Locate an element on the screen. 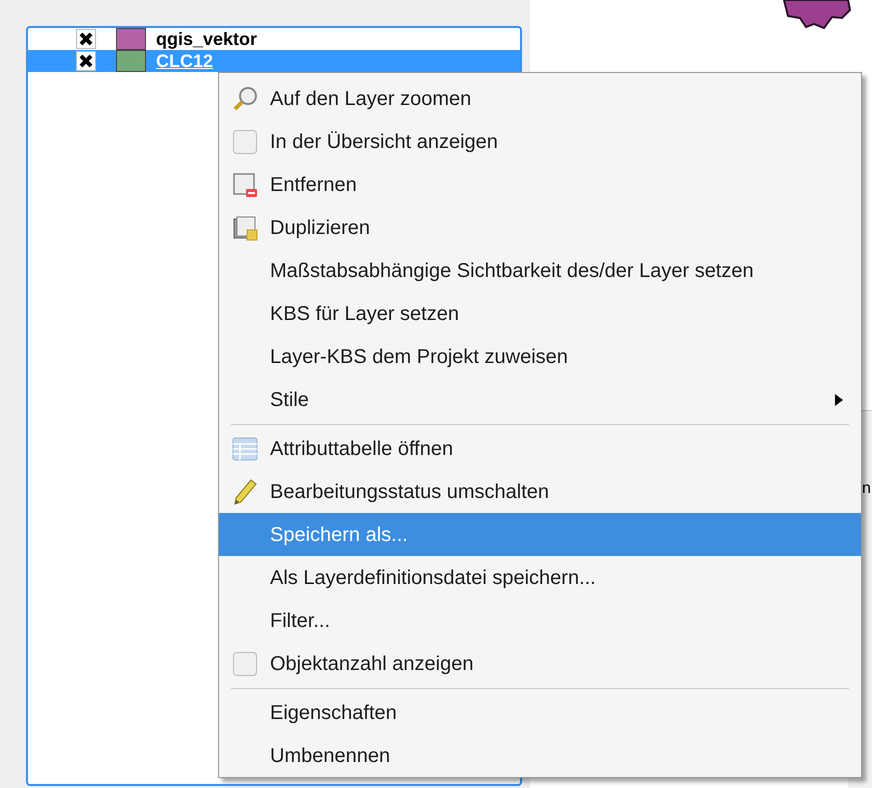 This screenshot has height=788, width=872. menu-item-label: Maßstabsabhängige Sichtbarkeit des/der Layer setzen is located at coordinates (512, 271).